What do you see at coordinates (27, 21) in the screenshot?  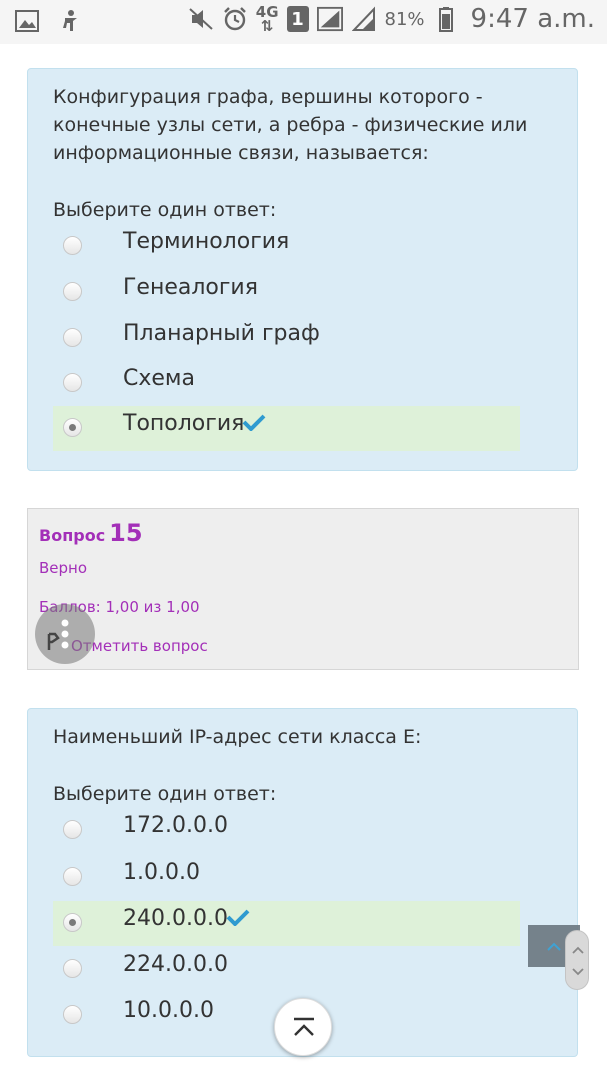 I see `image-icon` at bounding box center [27, 21].